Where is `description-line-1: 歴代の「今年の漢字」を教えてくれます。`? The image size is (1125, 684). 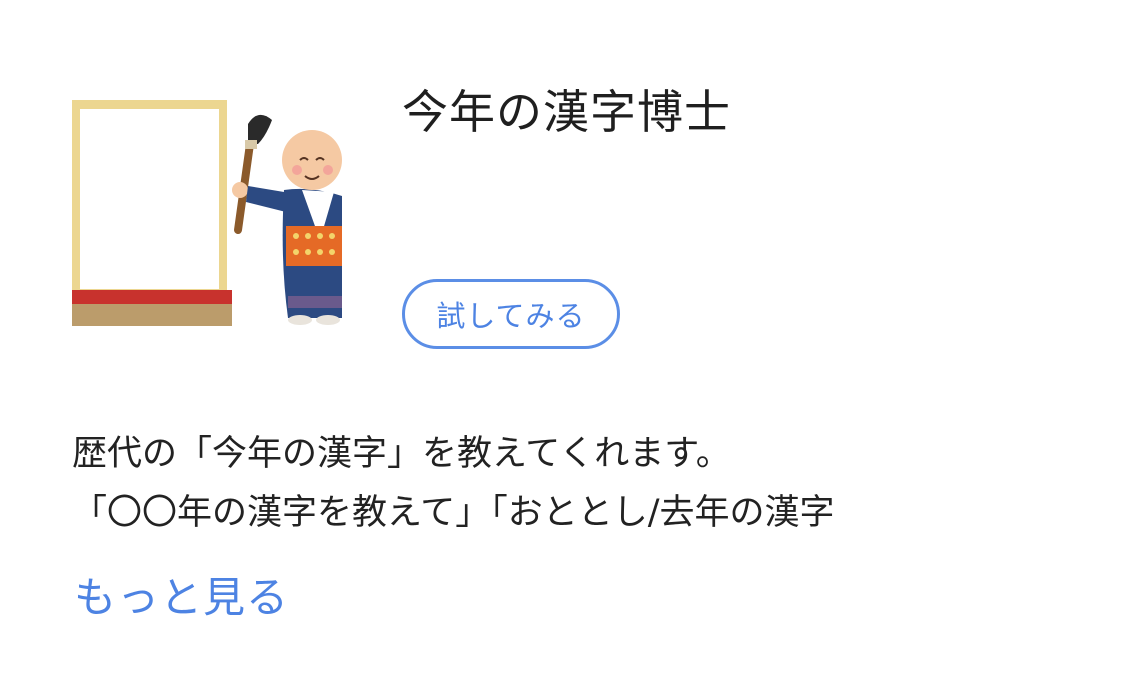
description-line-1: 歴代の「今年の漢字」を教えてくれます。 is located at coordinates (401, 454).